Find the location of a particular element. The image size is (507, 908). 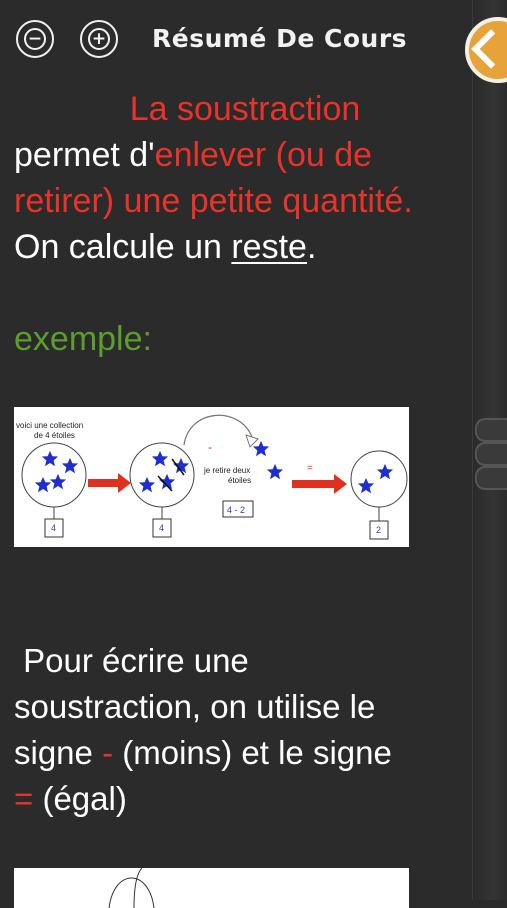

intro-line-1: La soustraction is located at coordinates (245, 109).